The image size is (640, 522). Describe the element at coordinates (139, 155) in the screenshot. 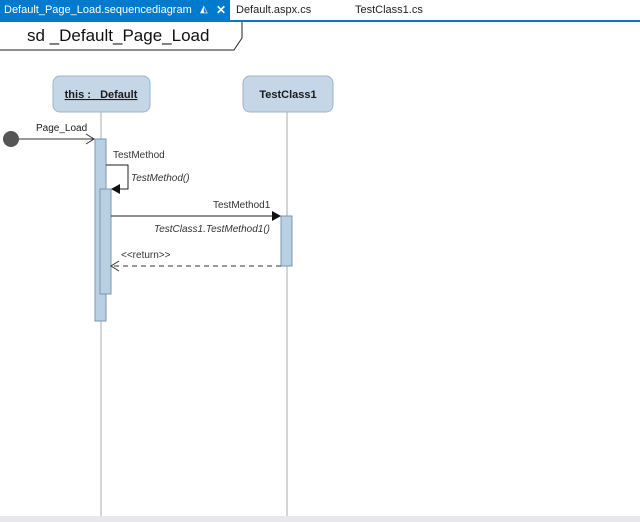

I see `test-method-label: TestMethod` at that location.